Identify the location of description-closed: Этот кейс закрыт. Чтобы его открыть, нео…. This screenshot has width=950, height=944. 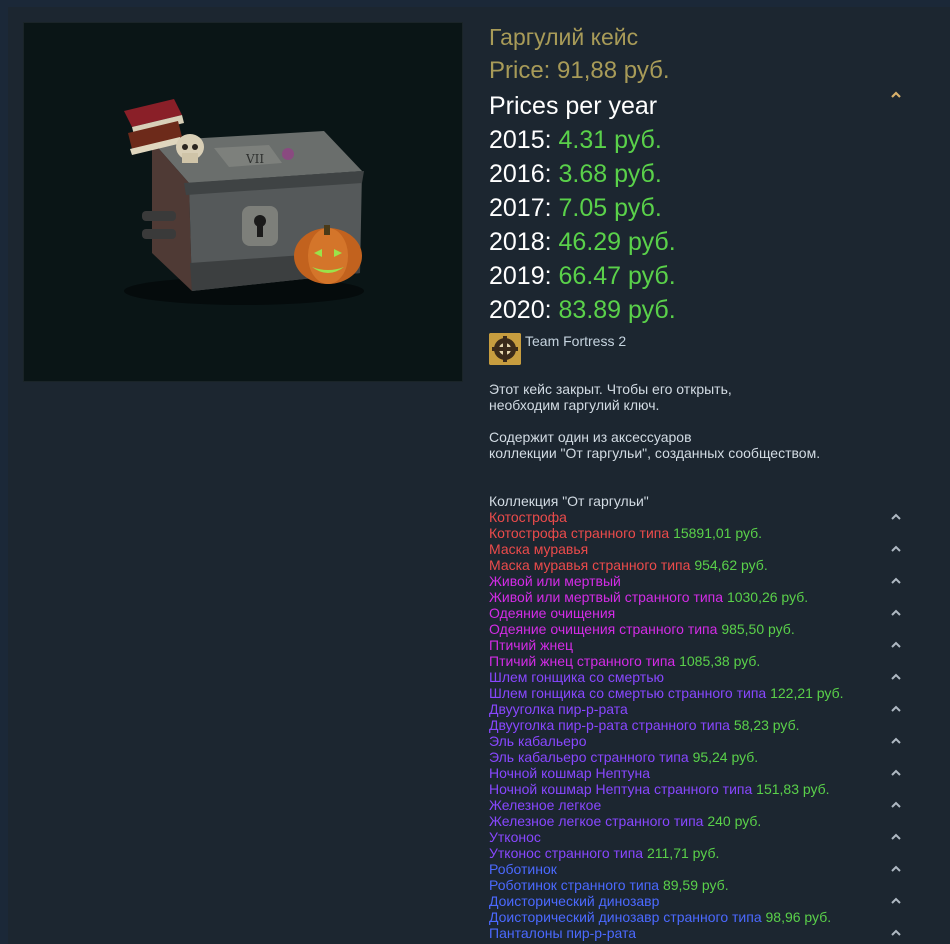
(610, 397).